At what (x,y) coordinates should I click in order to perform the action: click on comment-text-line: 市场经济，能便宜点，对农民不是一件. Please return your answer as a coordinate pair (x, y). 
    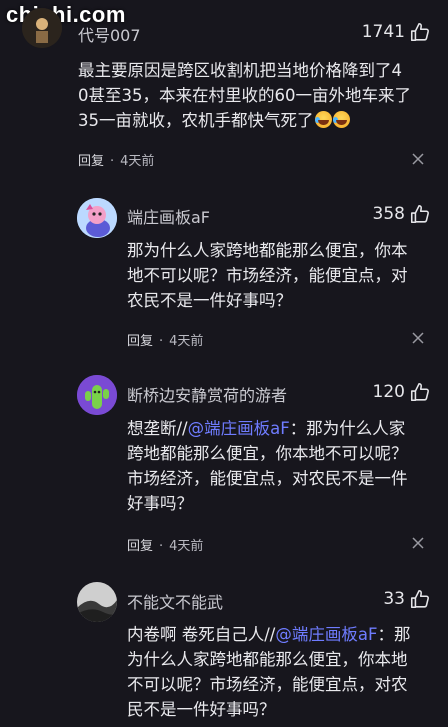
    Looking at the image, I should click on (267, 478).